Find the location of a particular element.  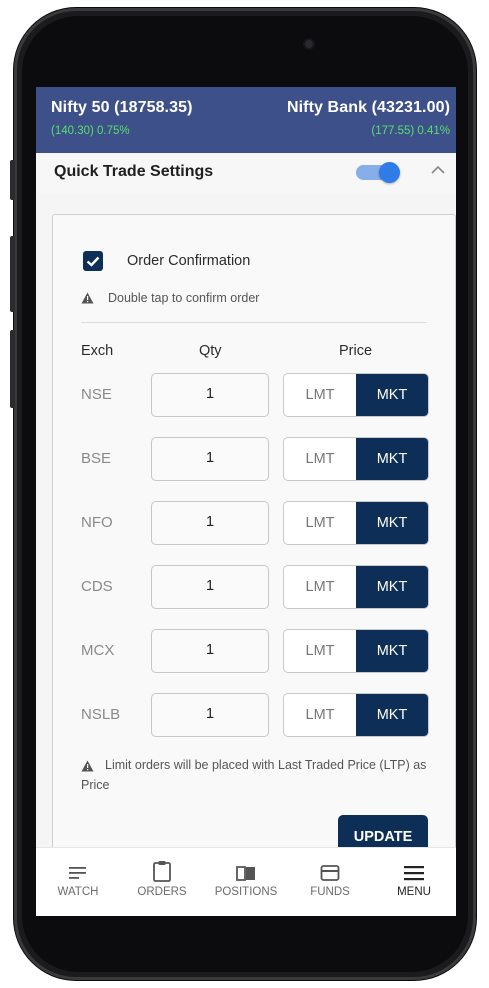

order-confirmation-checkbox is located at coordinates (93, 261).